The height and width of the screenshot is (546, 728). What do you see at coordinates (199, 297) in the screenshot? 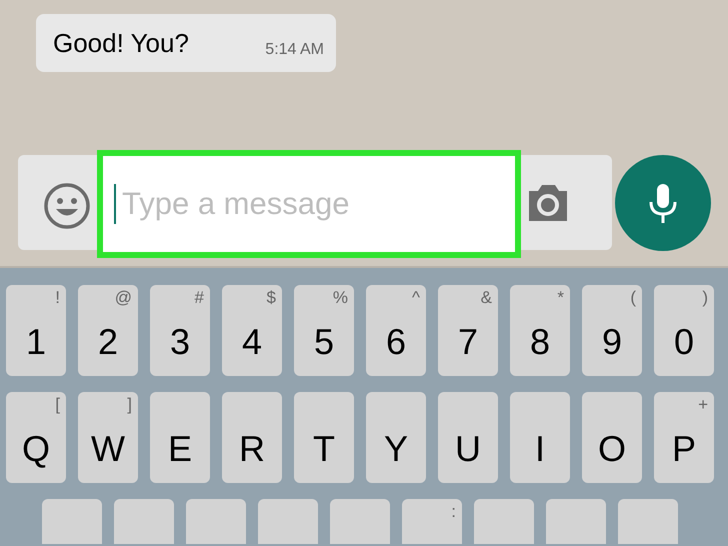
I see `key-hint: #` at bounding box center [199, 297].